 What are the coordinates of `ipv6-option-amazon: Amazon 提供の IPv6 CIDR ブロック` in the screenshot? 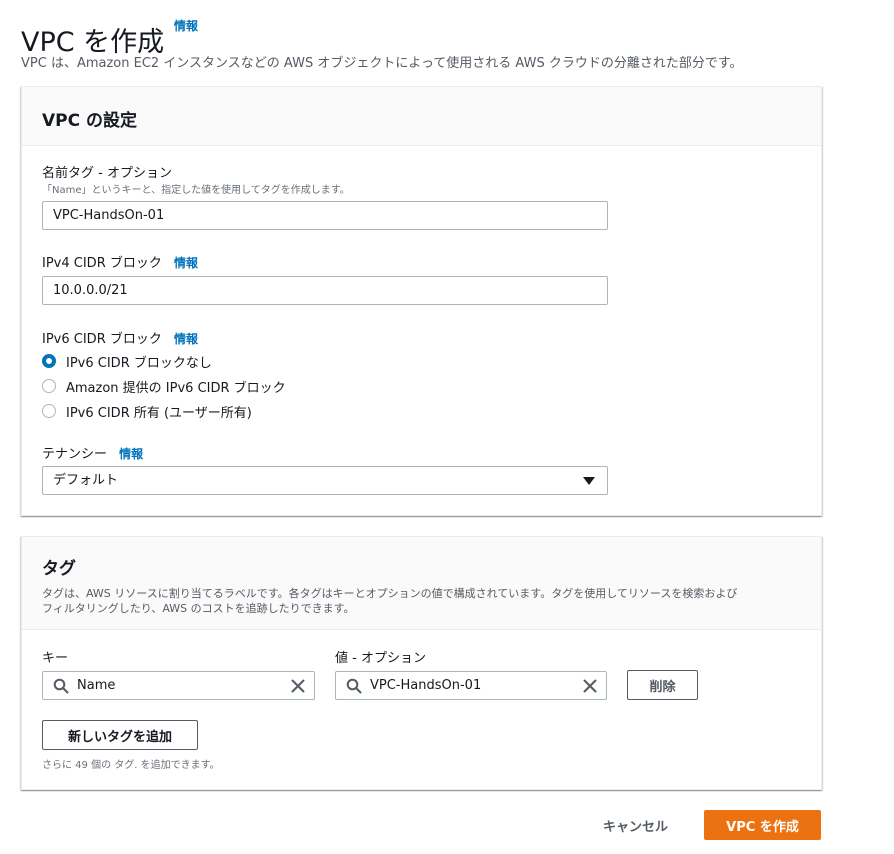 It's located at (164, 386).